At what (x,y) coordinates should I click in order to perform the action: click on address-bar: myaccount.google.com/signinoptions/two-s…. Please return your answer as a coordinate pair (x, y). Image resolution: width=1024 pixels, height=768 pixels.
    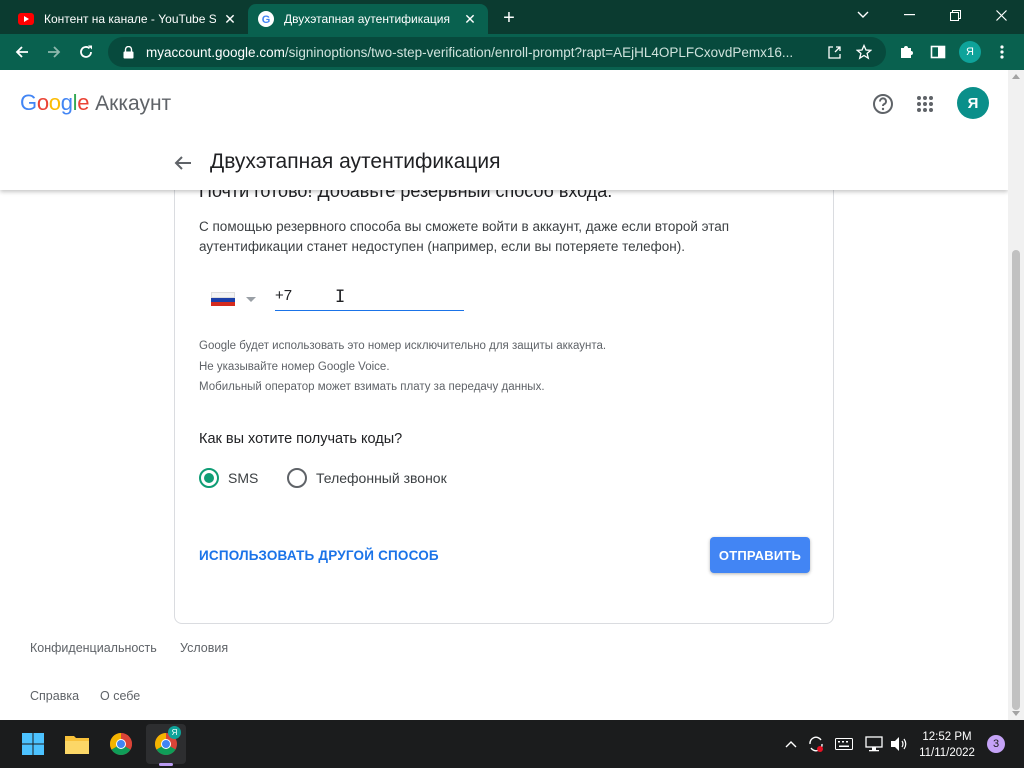
    Looking at the image, I should click on (497, 52).